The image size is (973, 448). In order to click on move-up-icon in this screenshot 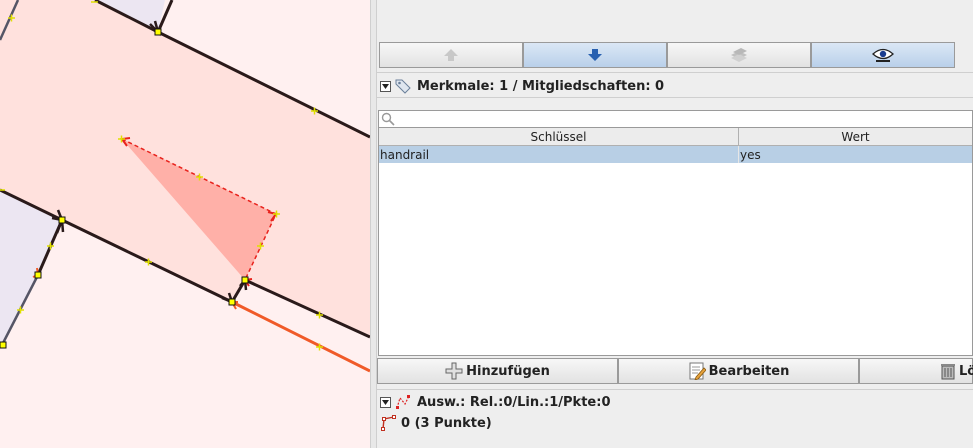, I will do `click(451, 55)`.